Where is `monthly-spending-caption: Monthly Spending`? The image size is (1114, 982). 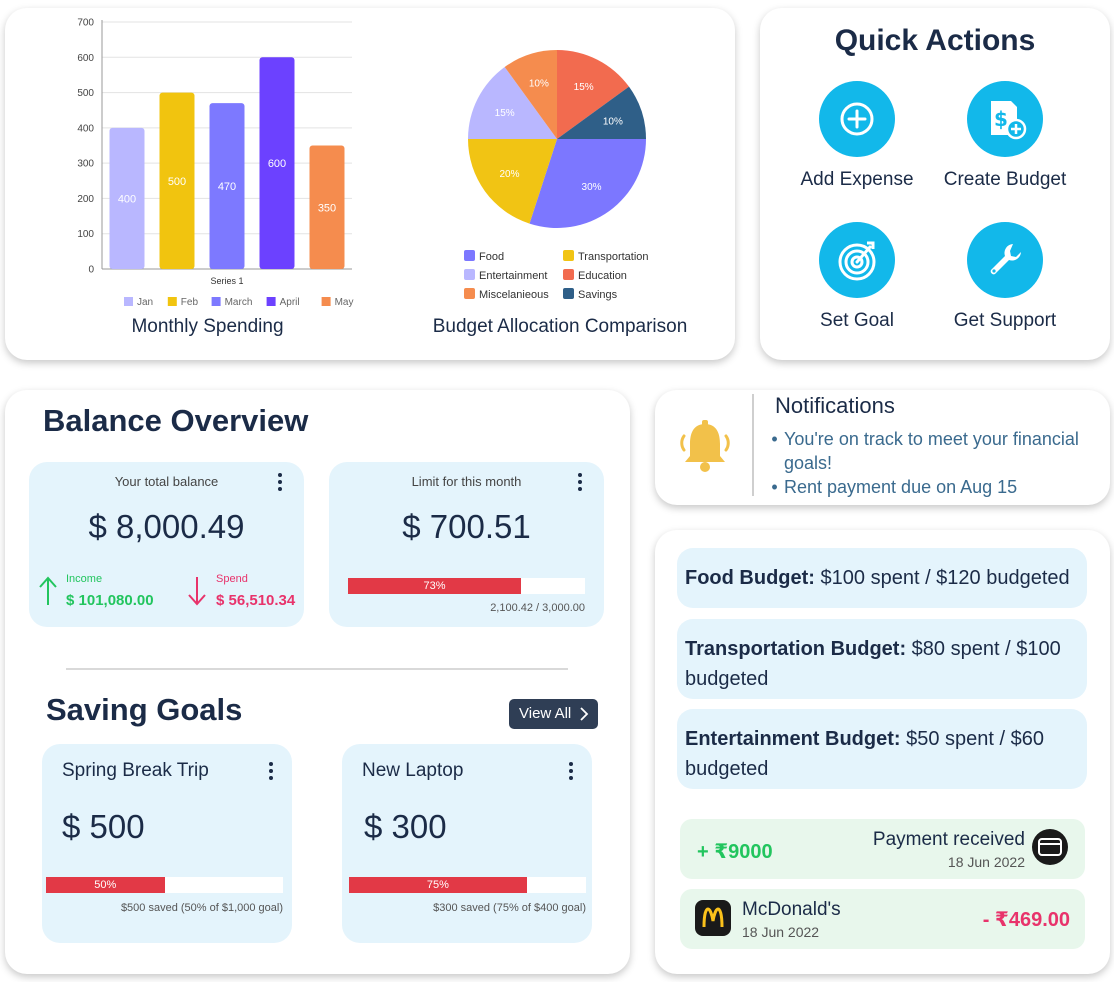
monthly-spending-caption: Monthly Spending is located at coordinates (207, 326).